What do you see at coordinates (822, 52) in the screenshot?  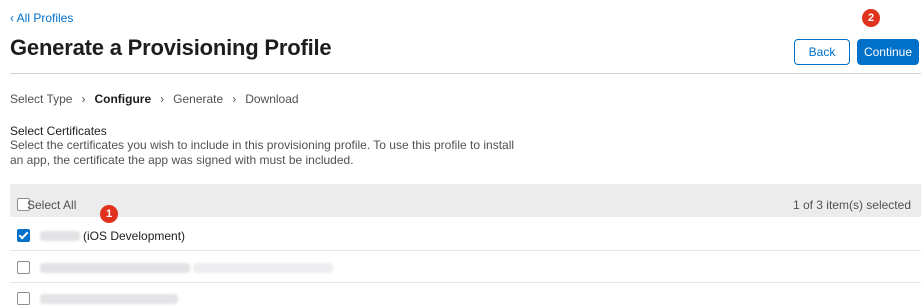 I see `back-button: Back` at bounding box center [822, 52].